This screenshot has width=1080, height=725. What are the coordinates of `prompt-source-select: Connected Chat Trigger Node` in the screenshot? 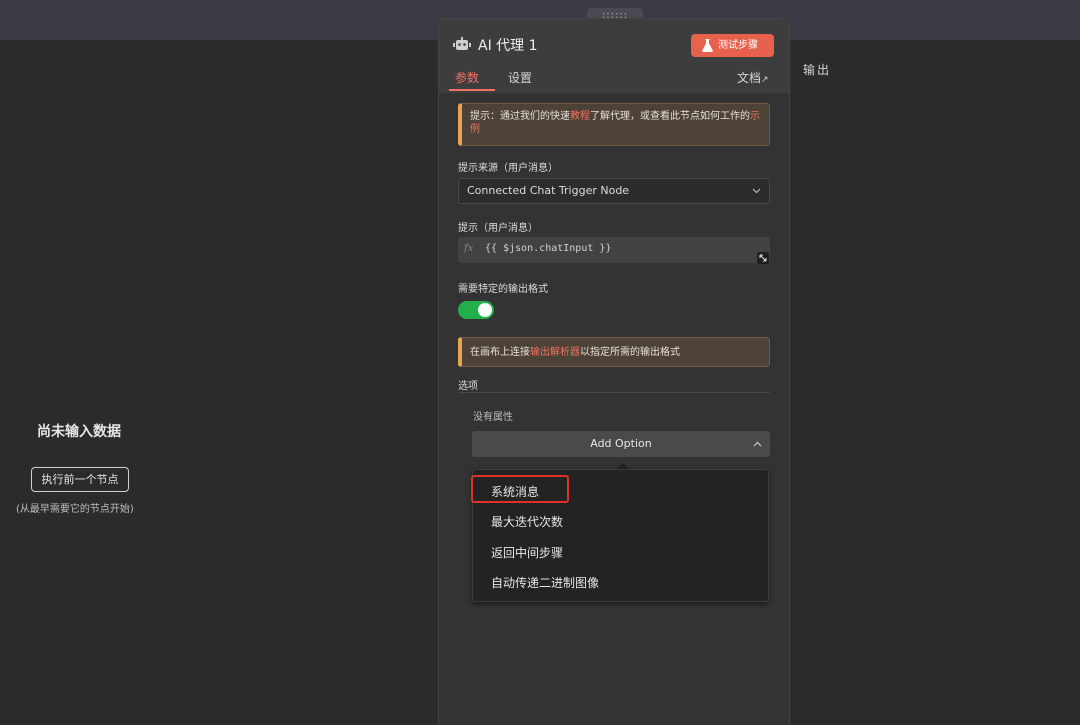 It's located at (614, 191).